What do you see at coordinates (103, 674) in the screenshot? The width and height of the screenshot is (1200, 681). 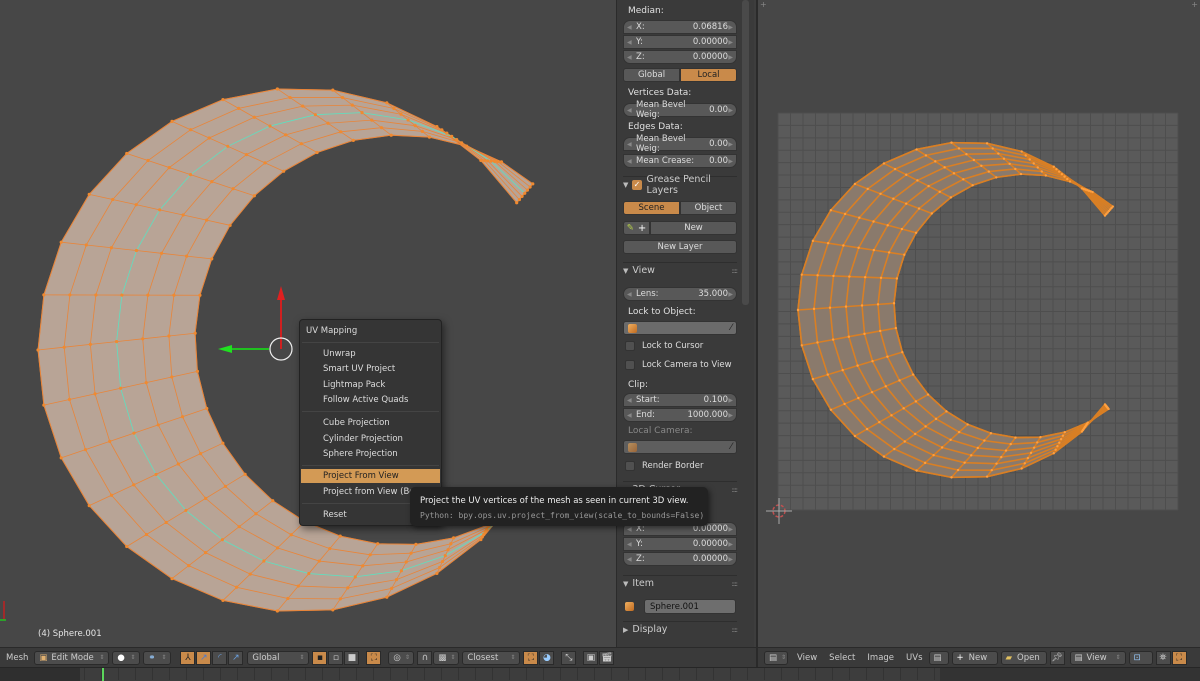 I see `current-frame-playhead` at bounding box center [103, 674].